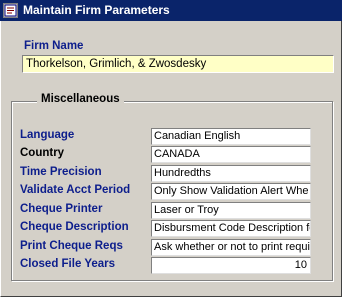 This screenshot has height=297, width=342. What do you see at coordinates (231, 191) in the screenshot?
I see `validate-acct-period-field: Only Show Validation Alert Whe` at bounding box center [231, 191].